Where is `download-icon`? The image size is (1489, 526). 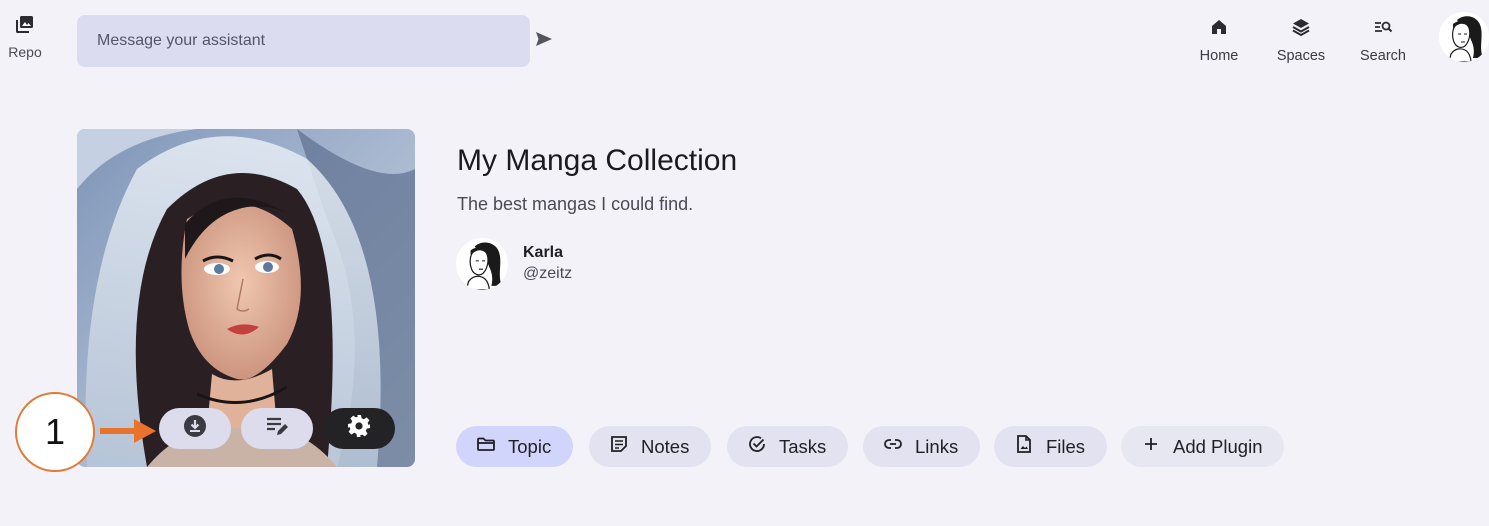 download-icon is located at coordinates (195, 428).